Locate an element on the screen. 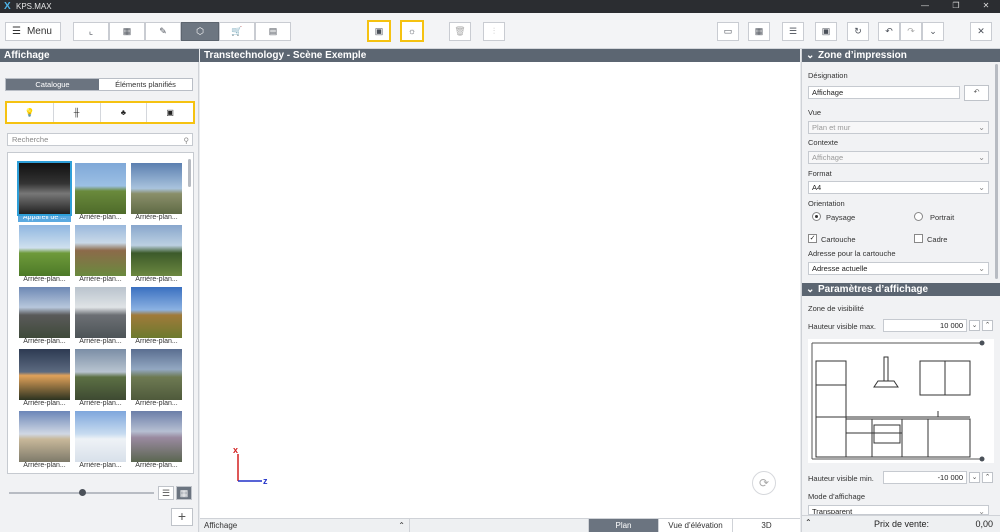 This screenshot has height=532, width=1000. vue-select: Plan et mur ⌄ is located at coordinates (898, 127).